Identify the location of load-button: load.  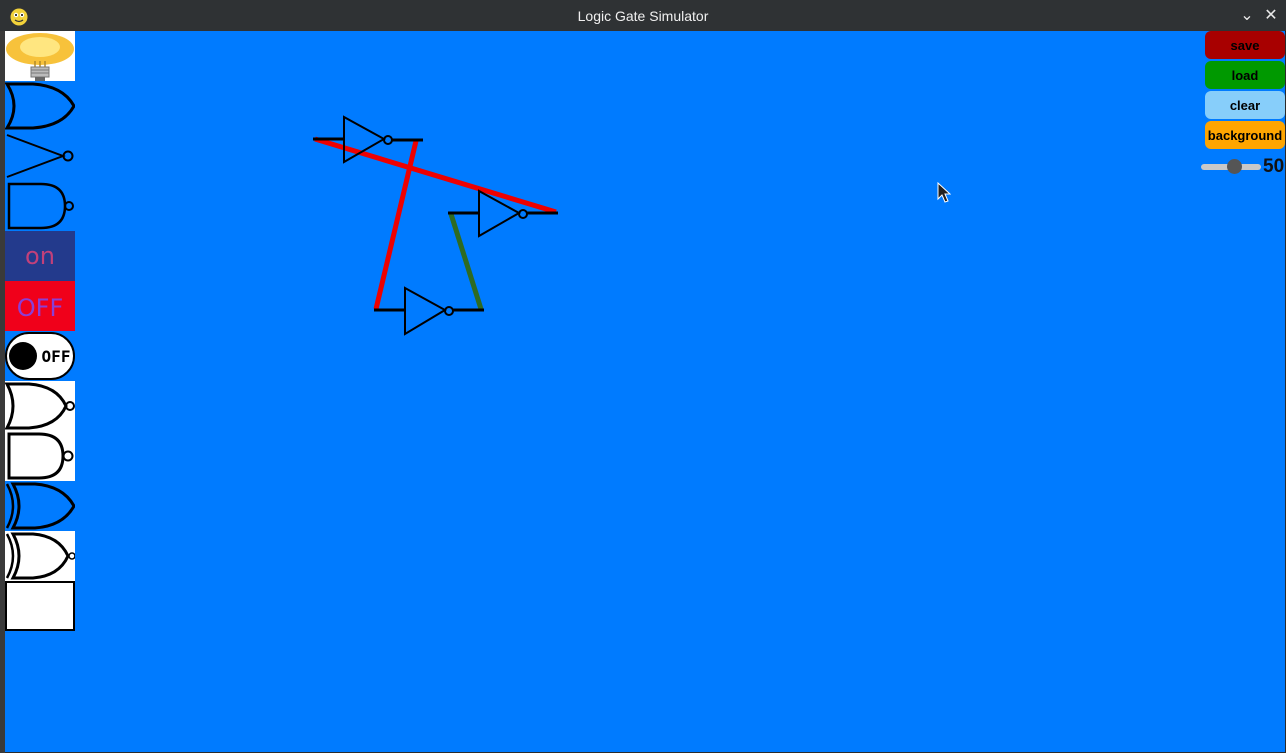
(1245, 75).